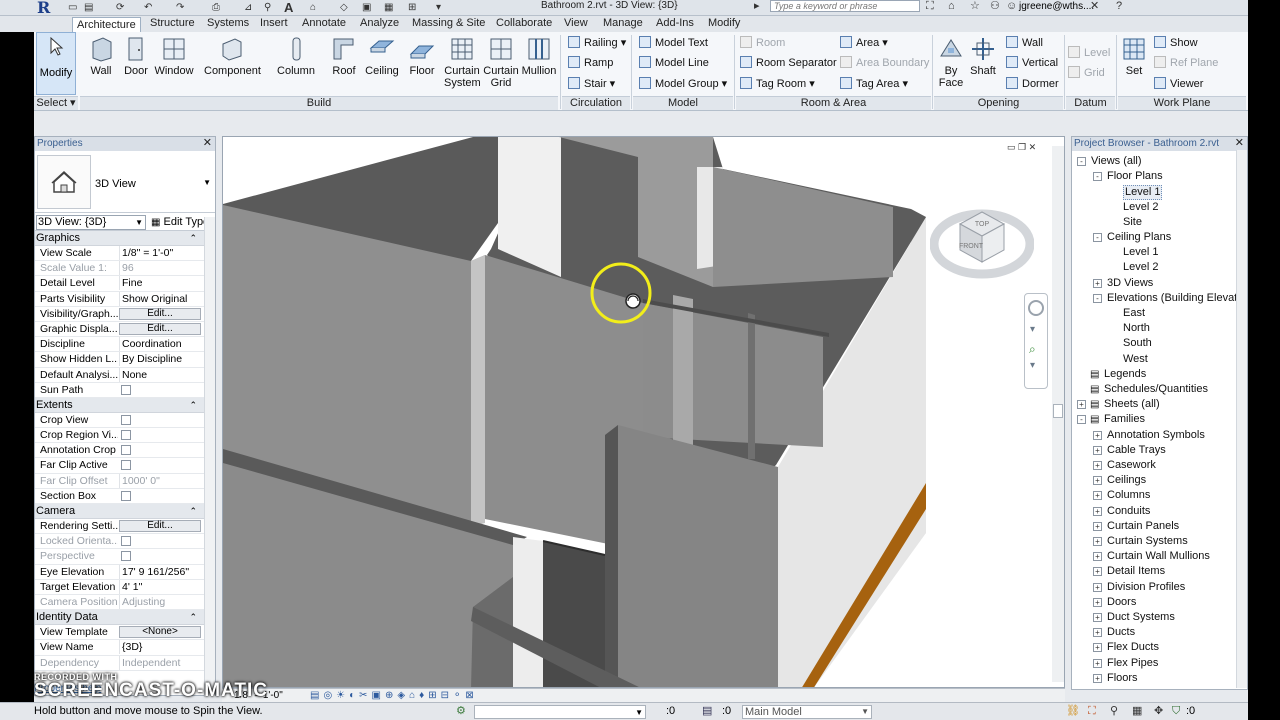  What do you see at coordinates (1116, 161) in the screenshot?
I see `tree-item: Views (all)` at bounding box center [1116, 161].